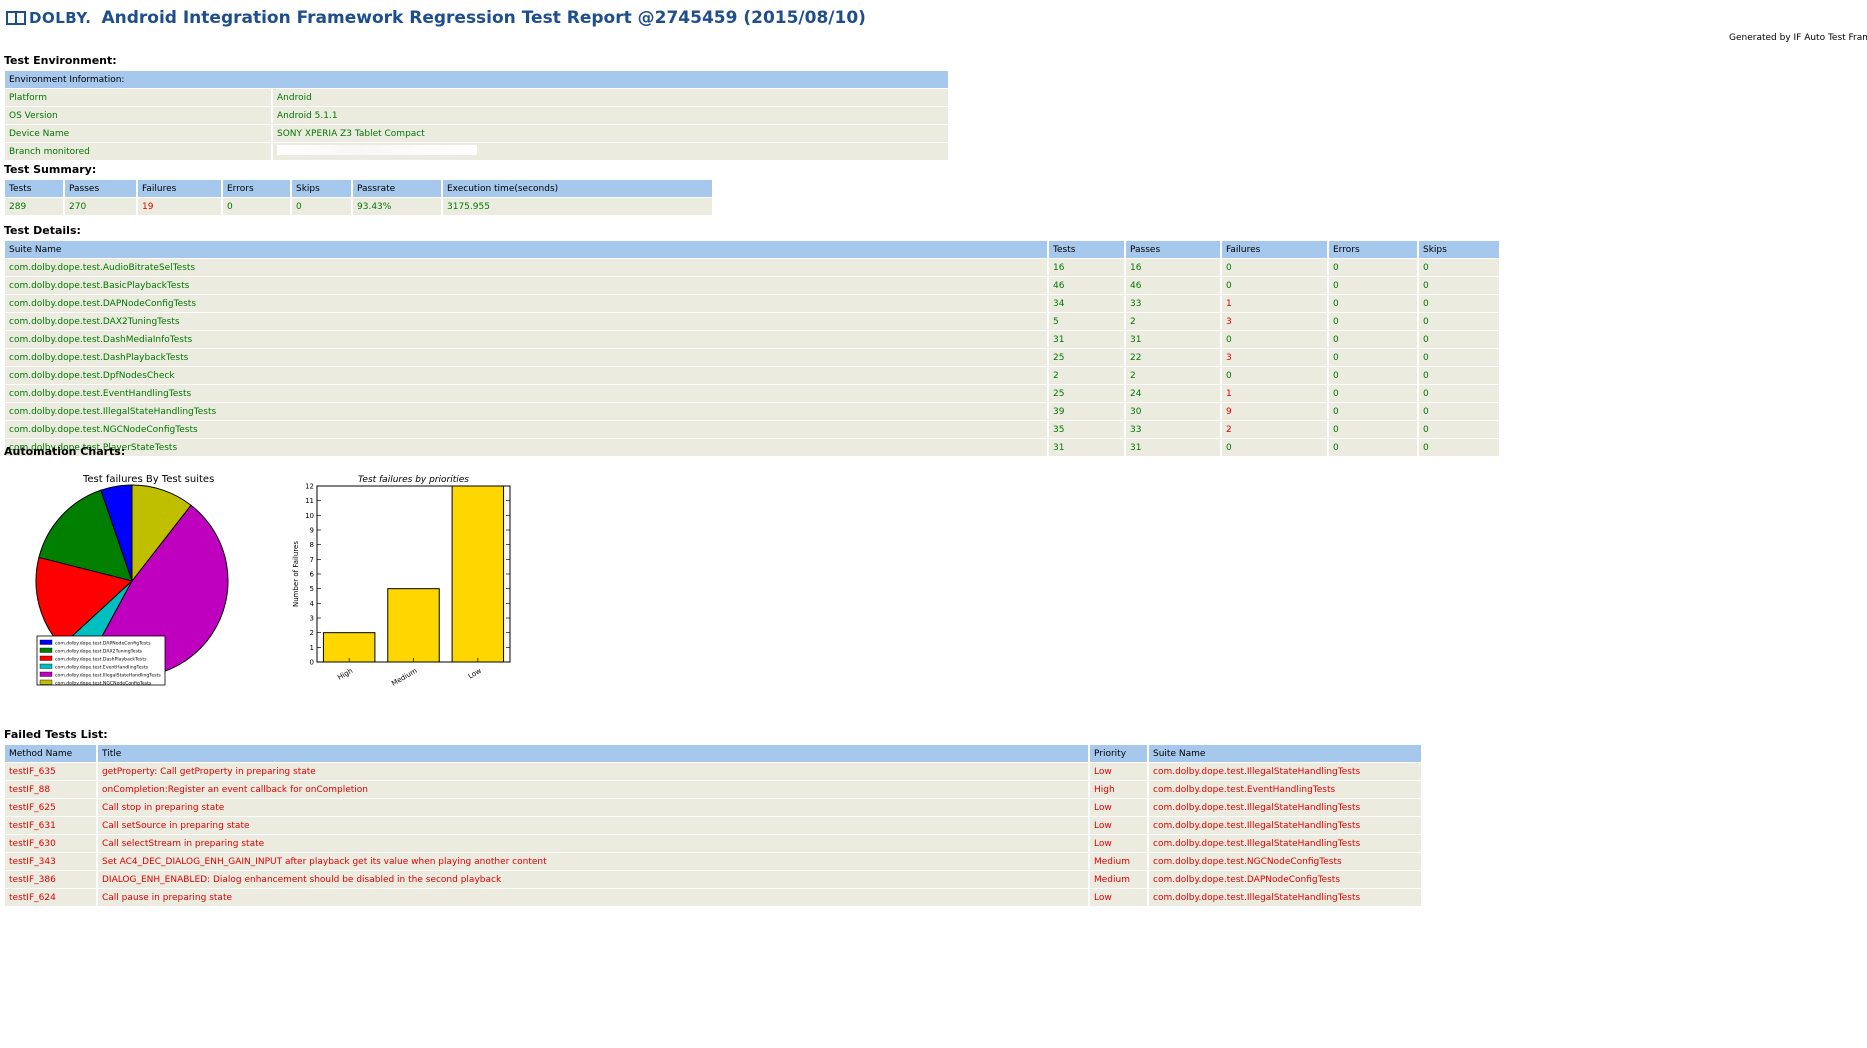 The width and height of the screenshot is (1867, 1048). I want to click on env-value: Android 5.1.1, so click(610, 115).